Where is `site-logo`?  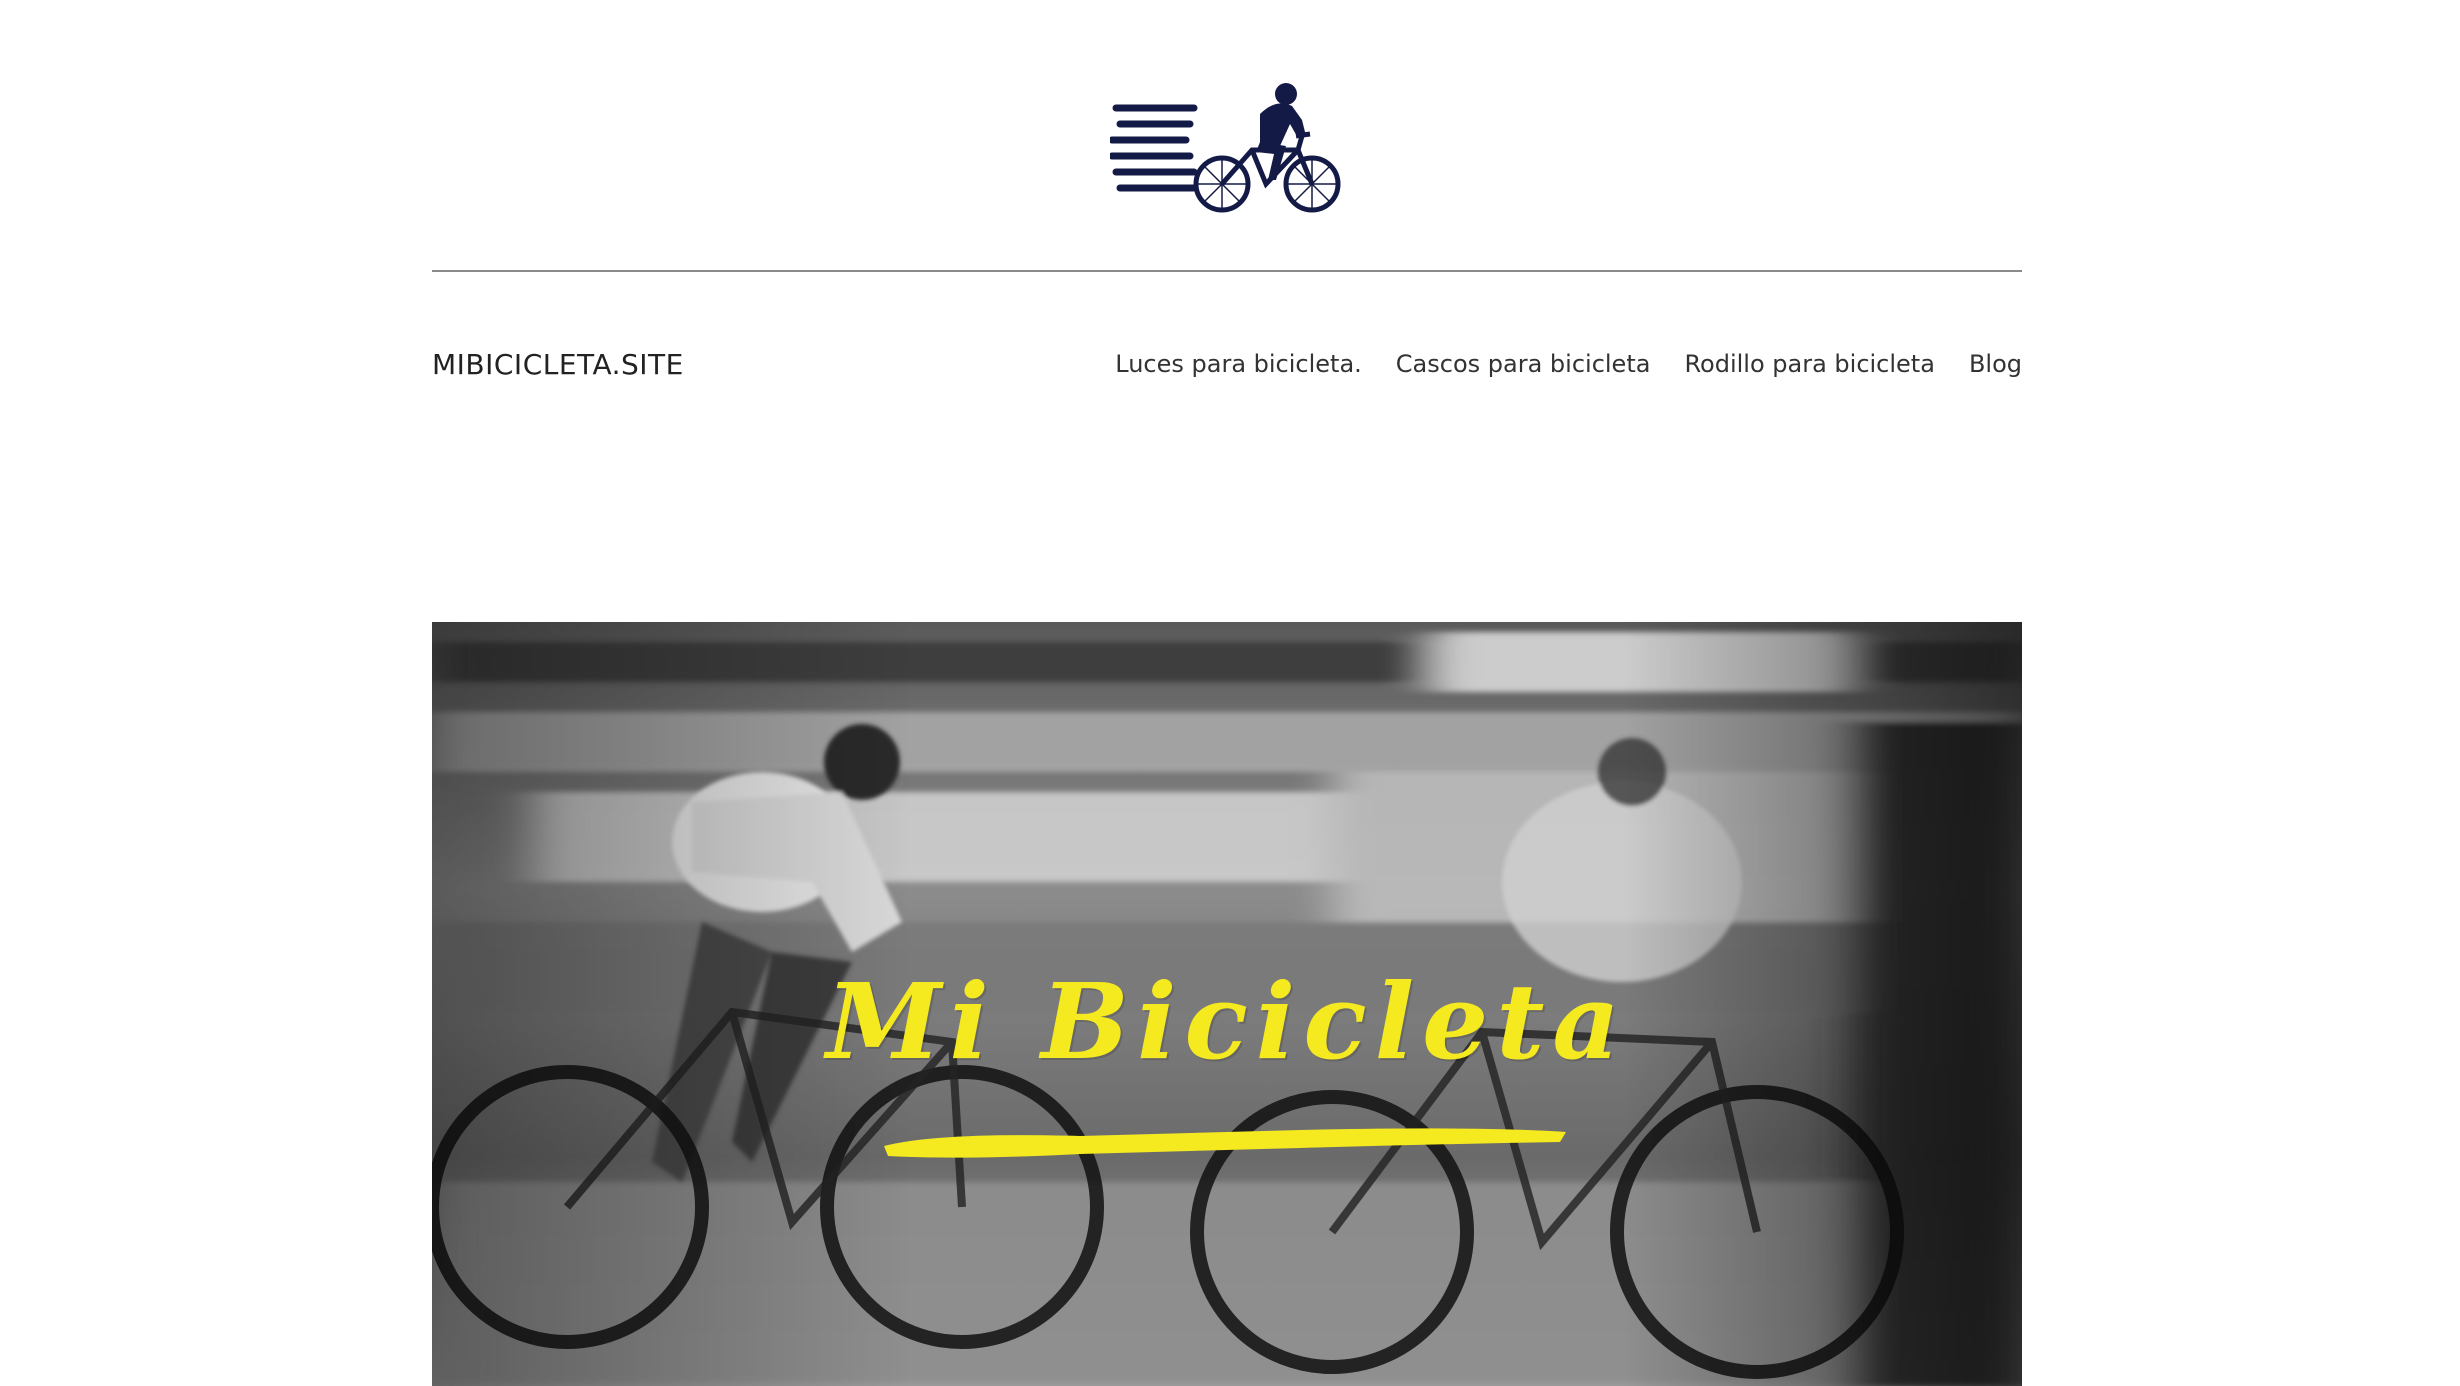 site-logo is located at coordinates (1230, 150).